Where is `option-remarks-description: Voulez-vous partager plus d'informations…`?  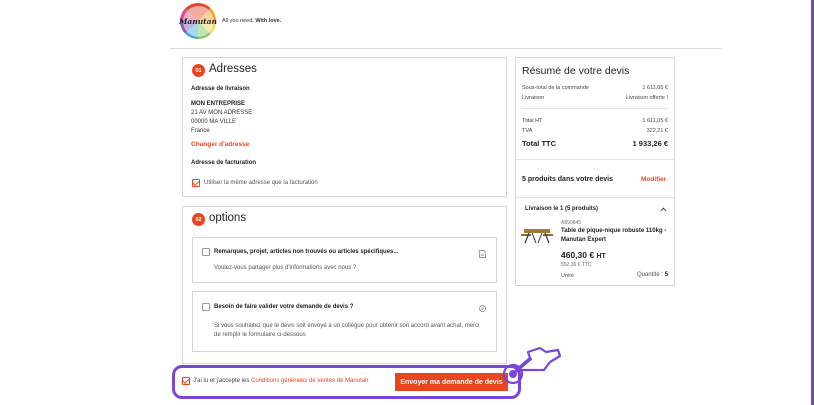 option-remarks-description: Voulez-vous partager plus d'informations… is located at coordinates (285, 268).